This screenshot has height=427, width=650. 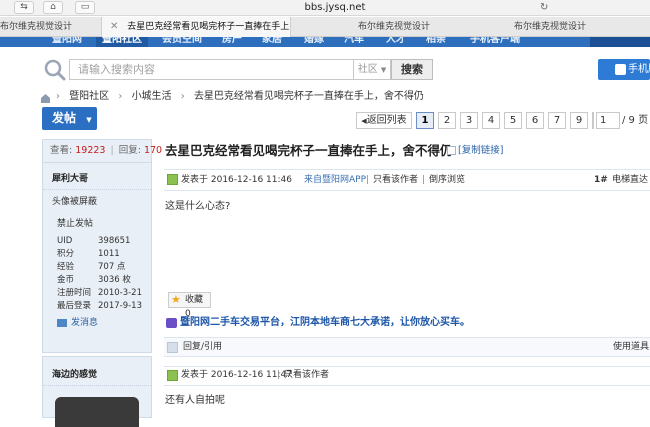 What do you see at coordinates (195, 400) in the screenshot?
I see `post-body-2: 还有人自拍呢` at bounding box center [195, 400].